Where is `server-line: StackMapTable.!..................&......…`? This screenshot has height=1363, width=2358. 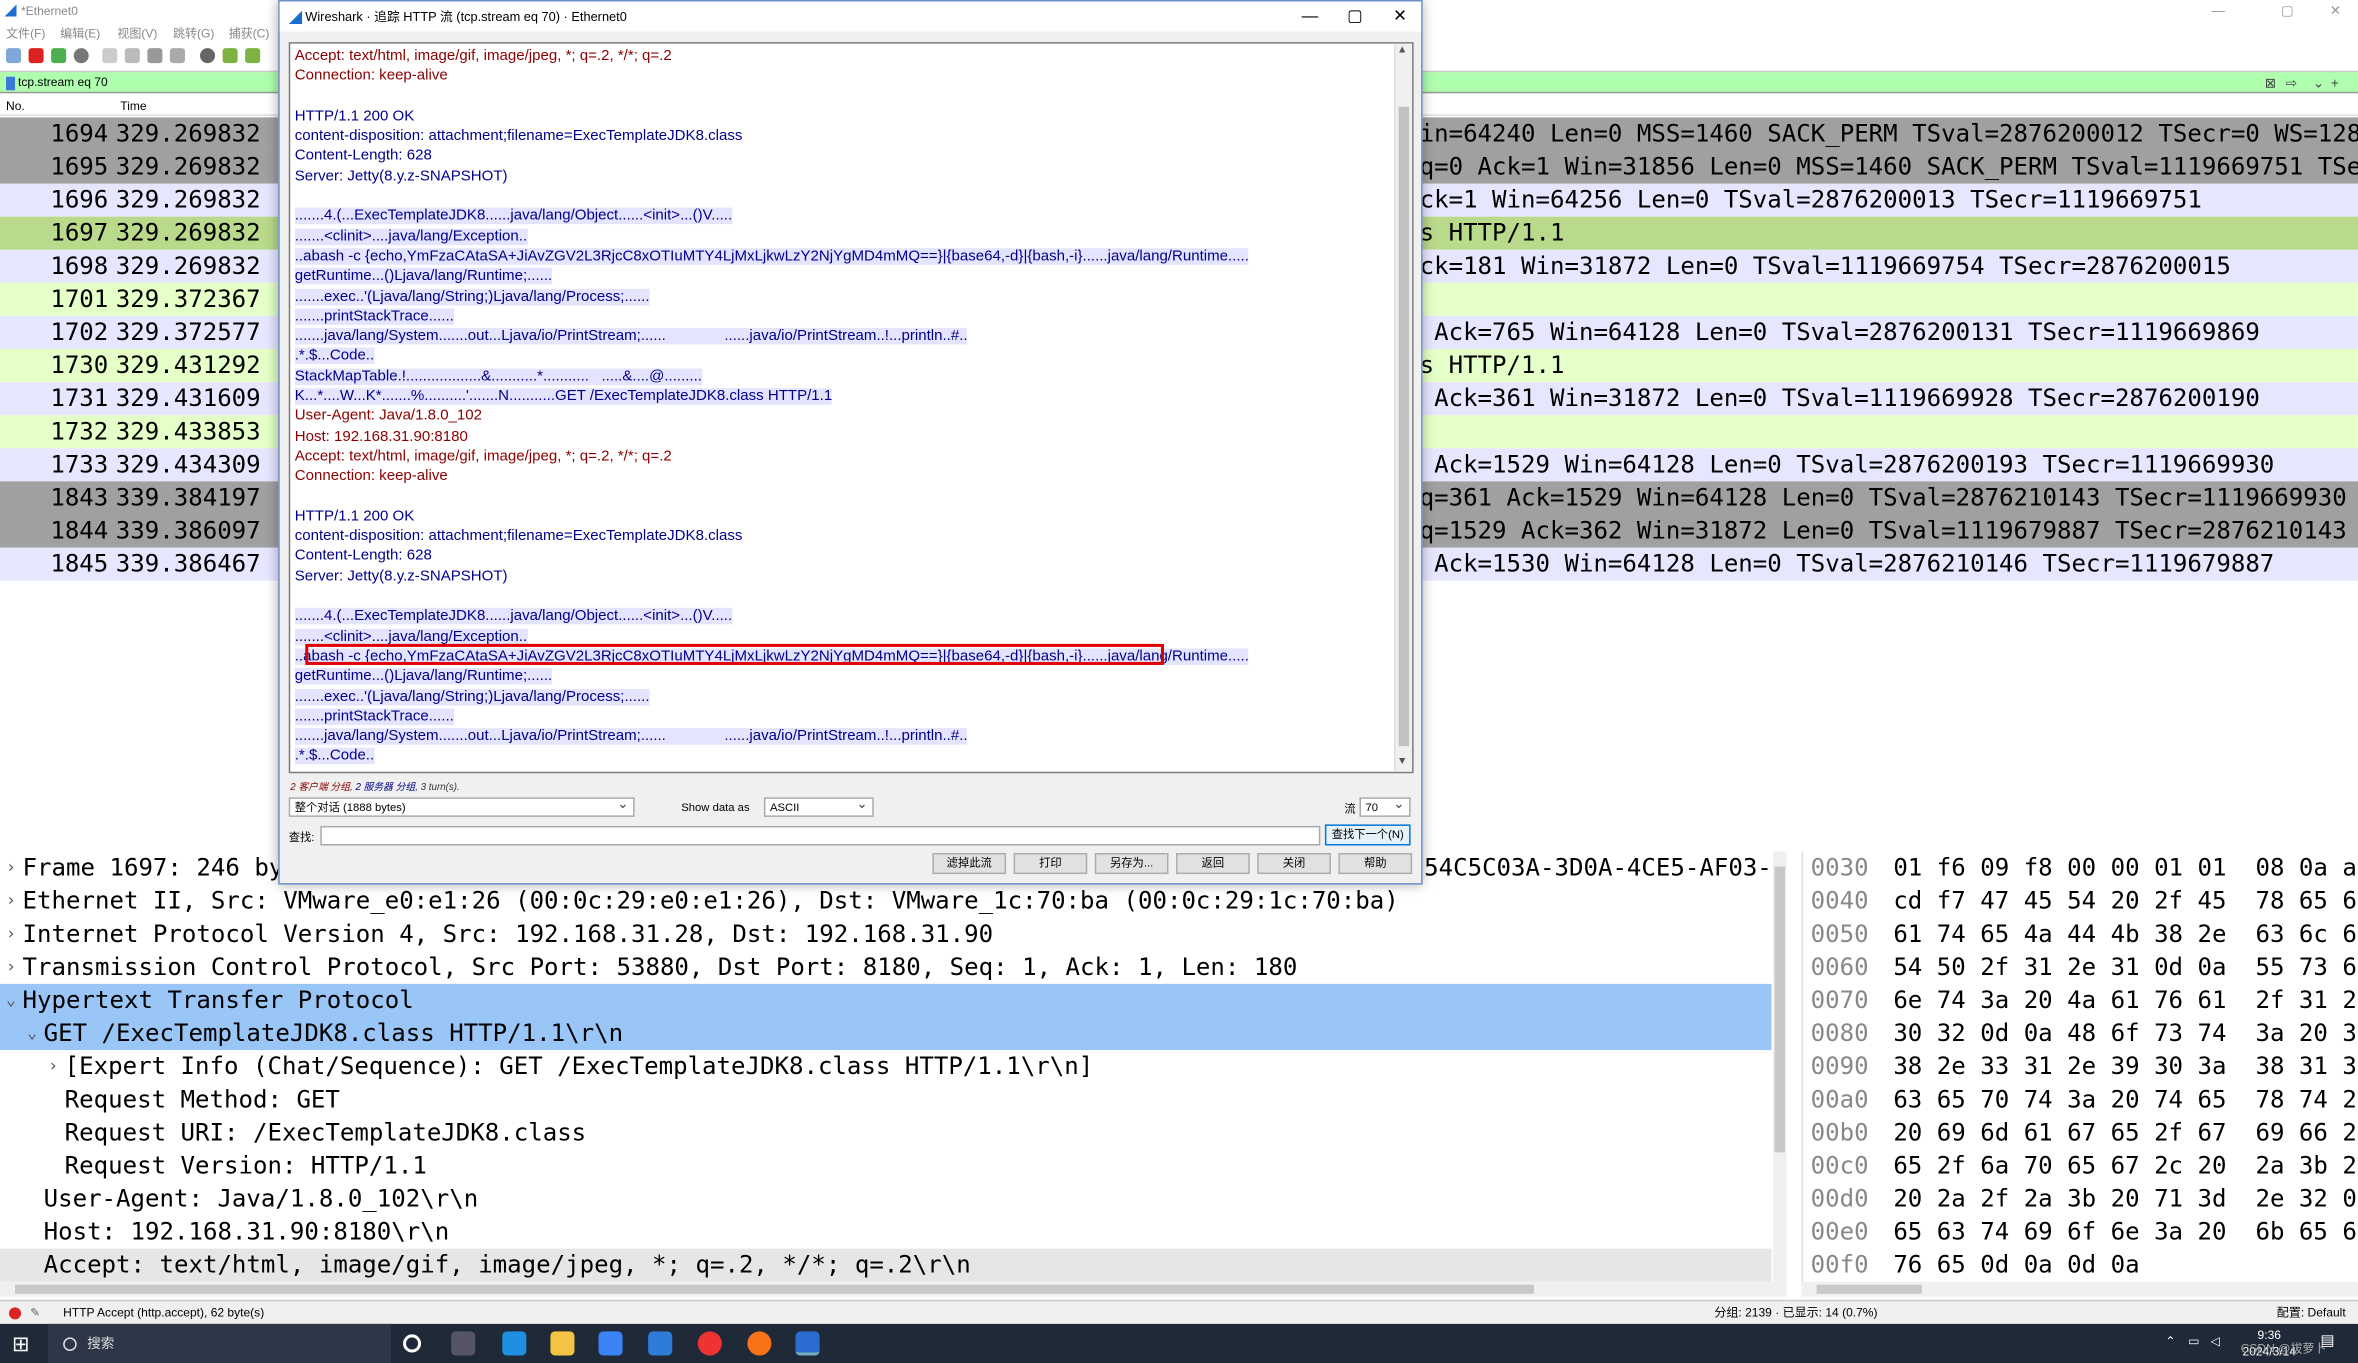
server-line: StackMapTable.!..................&......… is located at coordinates (843, 377).